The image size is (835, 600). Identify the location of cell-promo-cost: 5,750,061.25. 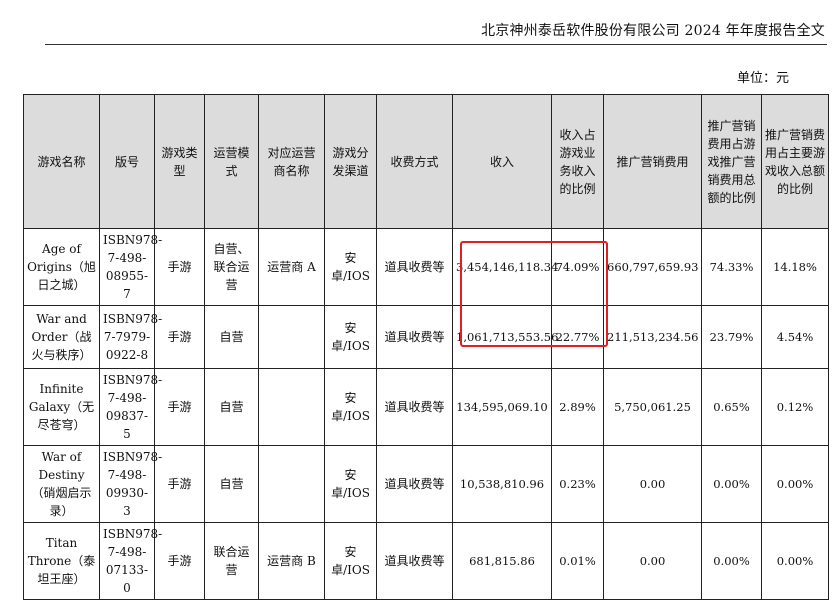
(652, 407).